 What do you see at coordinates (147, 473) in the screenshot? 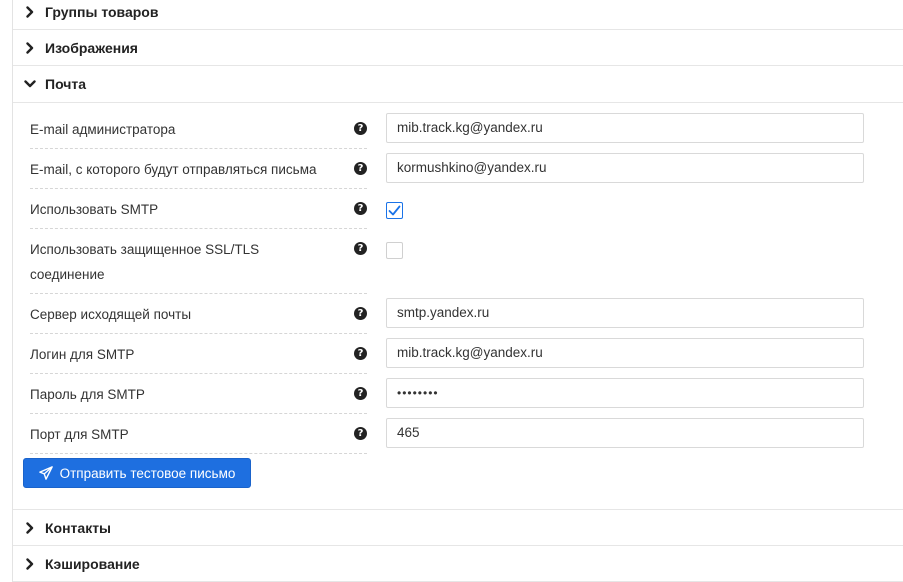
I see `send-test-email-label: Отправить тестовое письмо` at bounding box center [147, 473].